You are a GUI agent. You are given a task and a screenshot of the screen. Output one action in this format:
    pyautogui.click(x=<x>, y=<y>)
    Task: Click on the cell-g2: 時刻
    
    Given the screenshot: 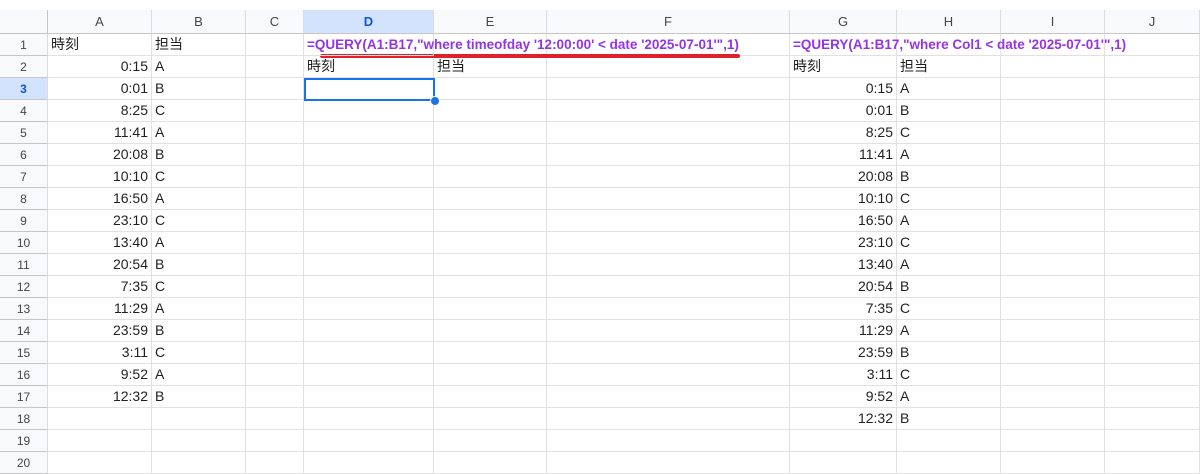 What is the action you would take?
    pyautogui.click(x=843, y=67)
    